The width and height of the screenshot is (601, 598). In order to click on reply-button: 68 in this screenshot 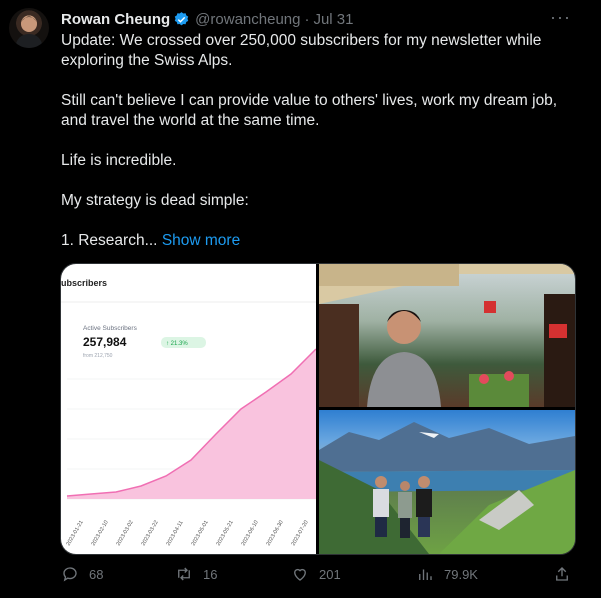, I will do `click(82, 574)`.